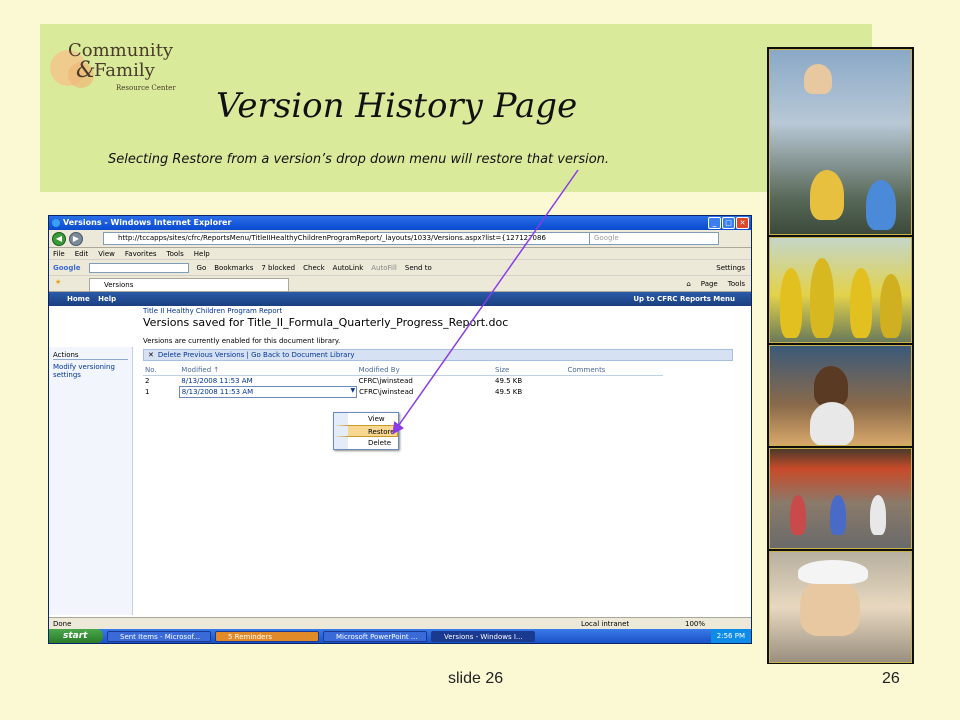  I want to click on maximize-button: □, so click(728, 223).